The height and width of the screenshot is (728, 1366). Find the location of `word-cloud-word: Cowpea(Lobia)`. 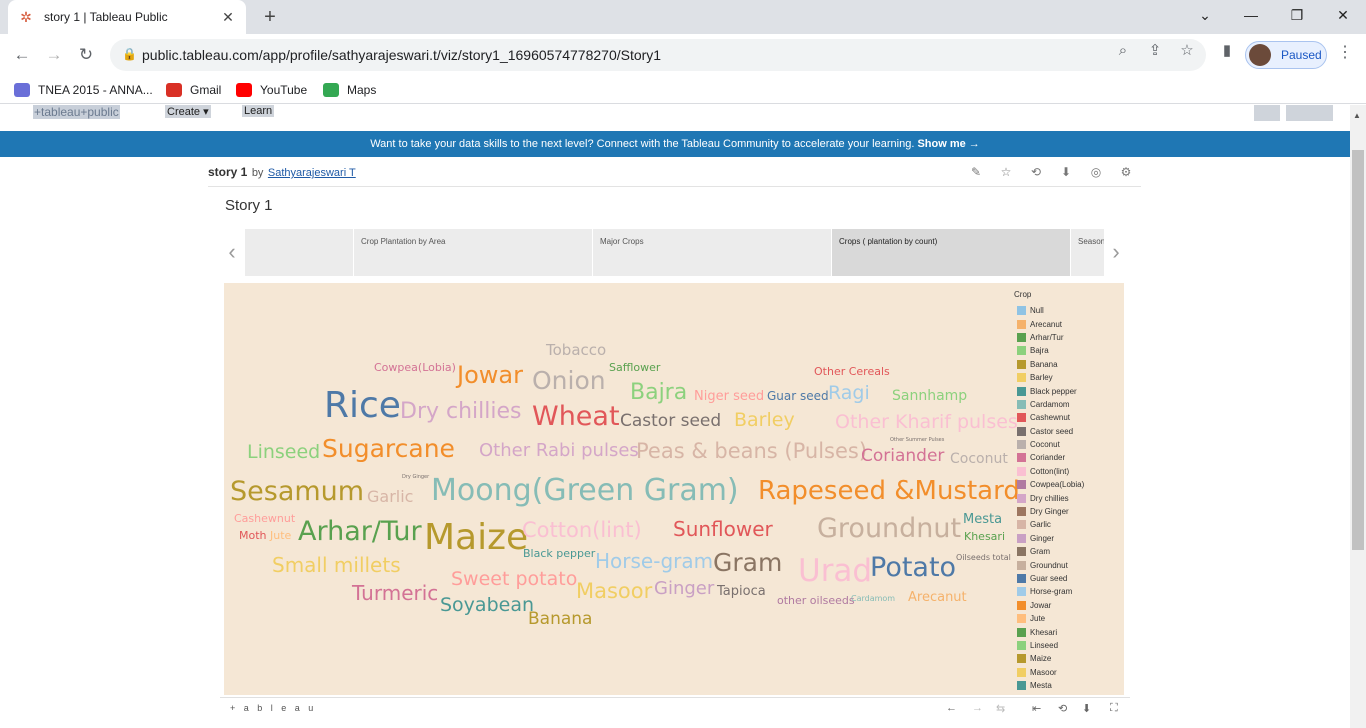

word-cloud-word: Cowpea(Lobia) is located at coordinates (415, 367).